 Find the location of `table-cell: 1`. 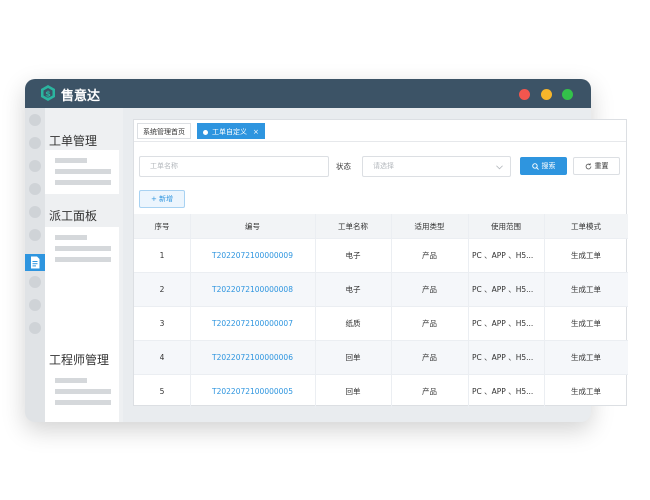

table-cell: 1 is located at coordinates (162, 255).